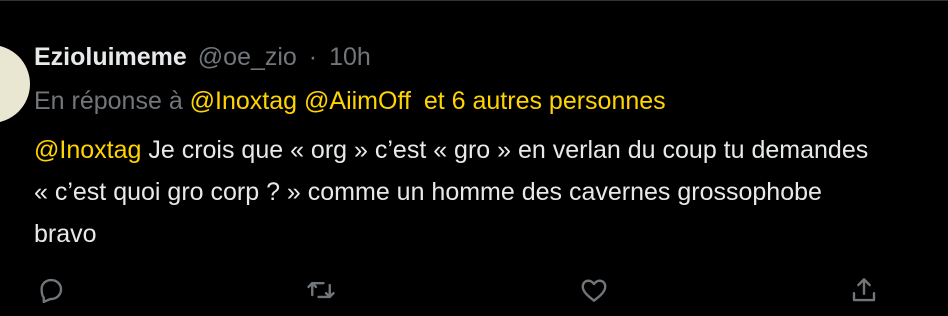  I want to click on share-icon, so click(864, 290).